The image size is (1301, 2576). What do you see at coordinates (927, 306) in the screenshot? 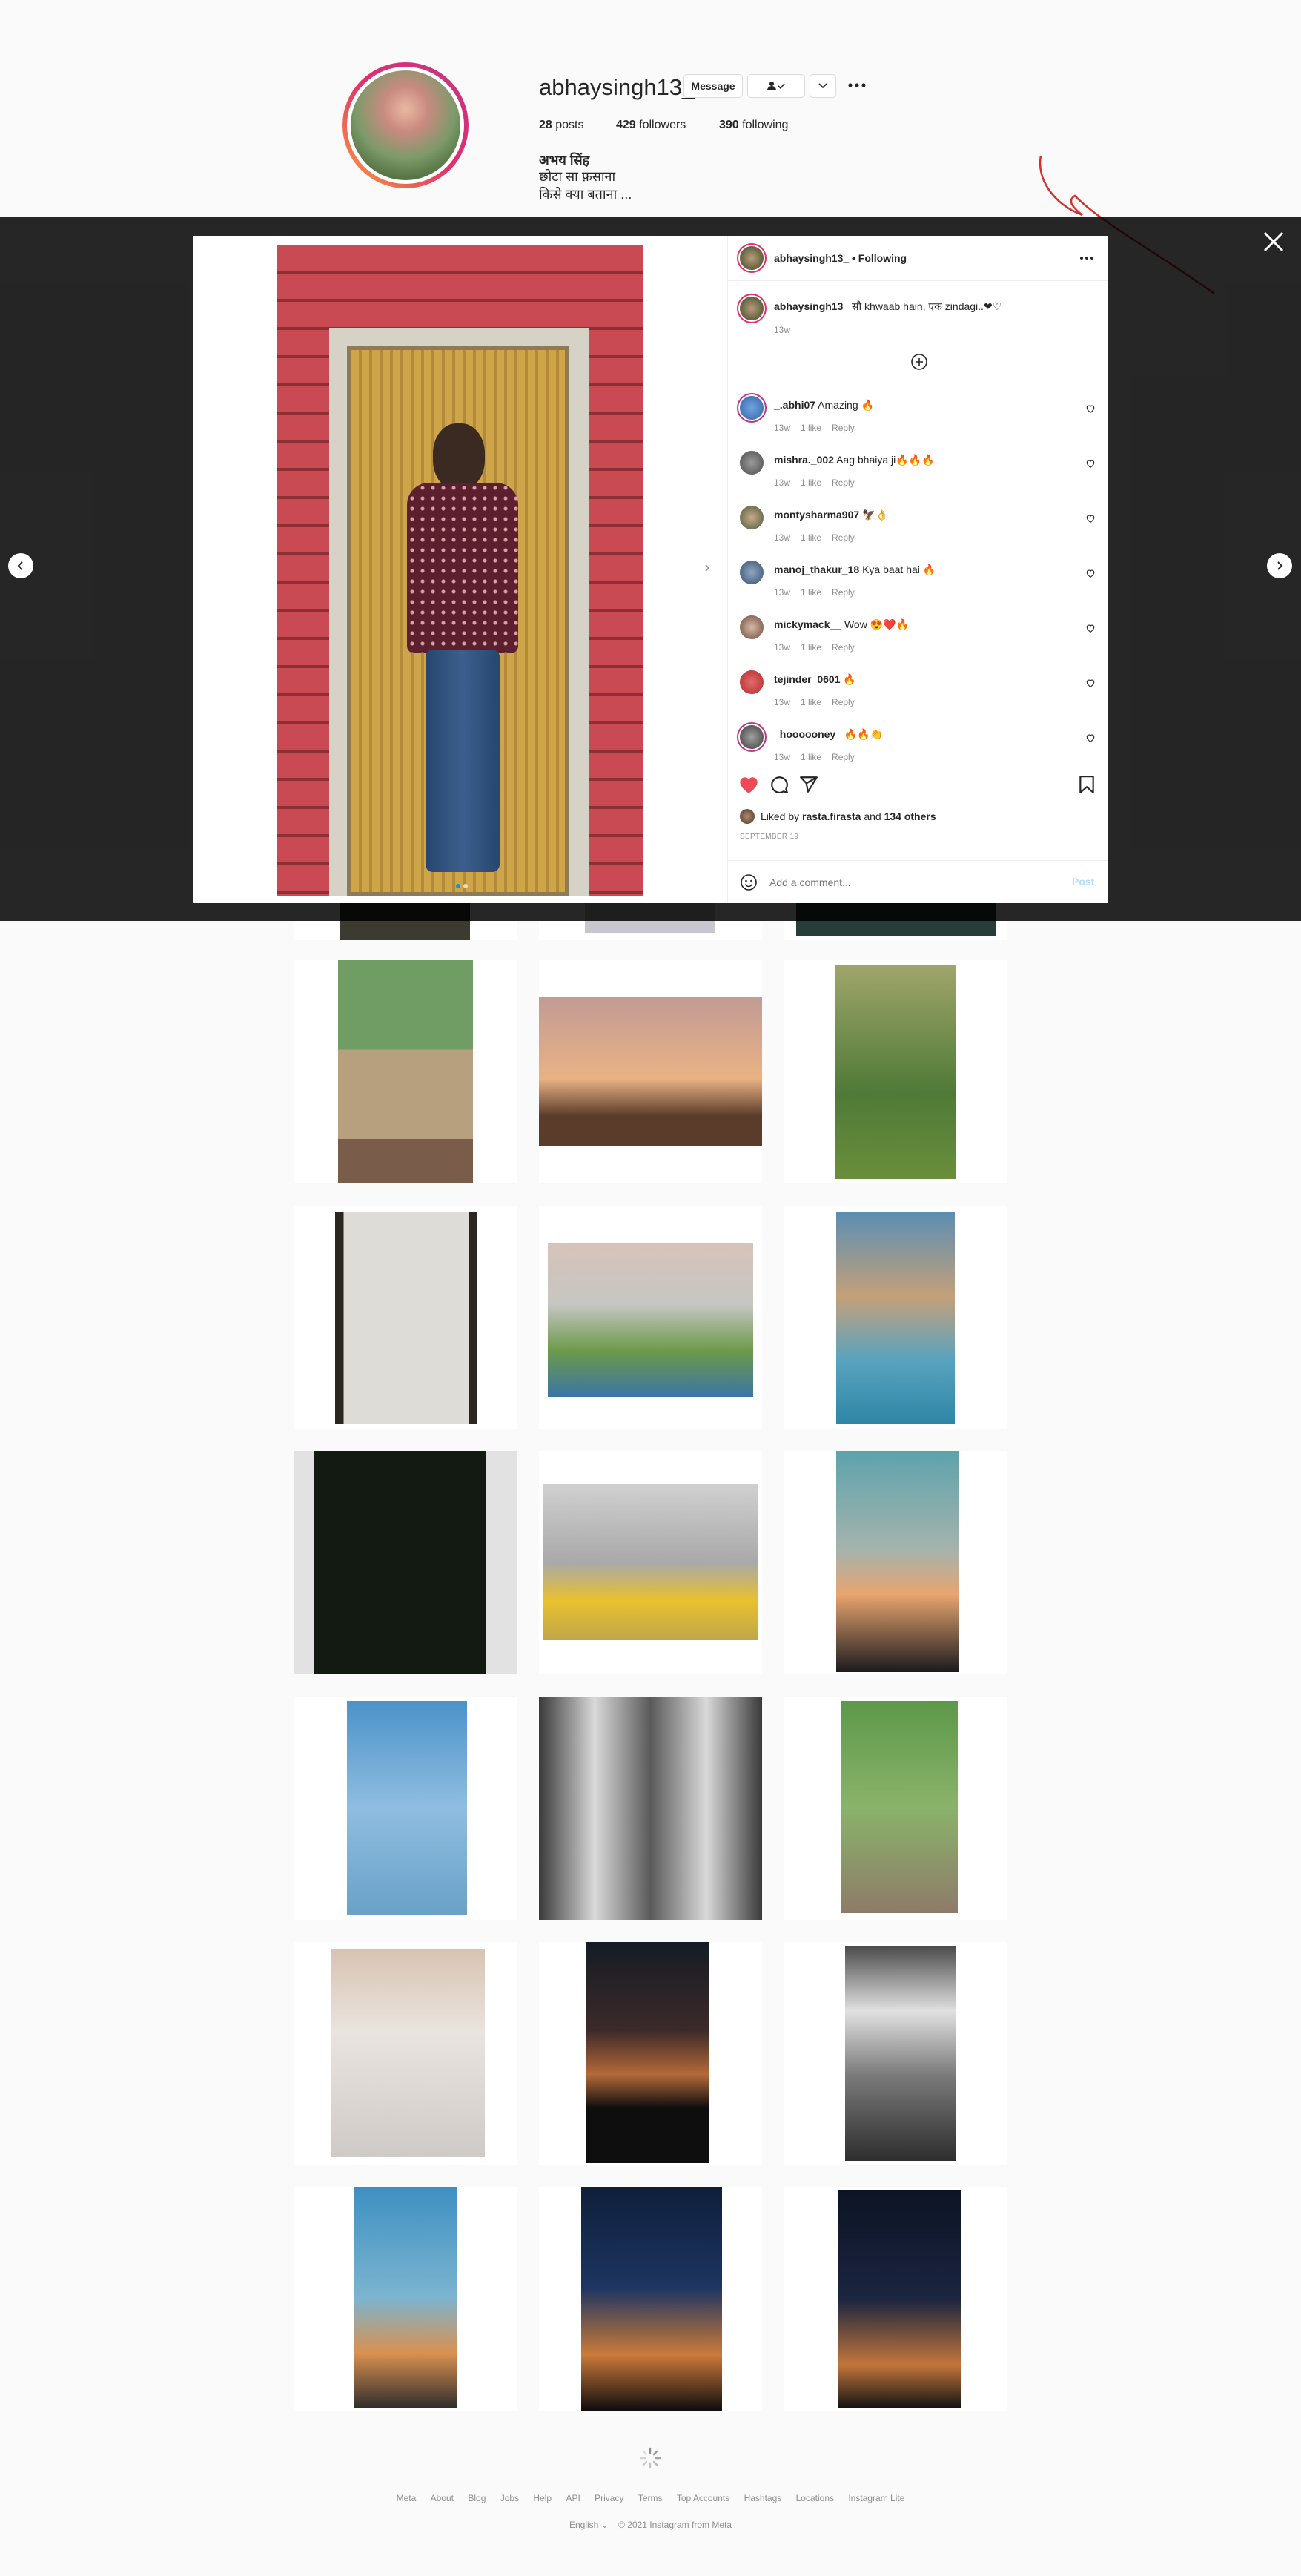
I see `caption-text: सौ khwaab hain, एक zindagi..❤♡` at bounding box center [927, 306].